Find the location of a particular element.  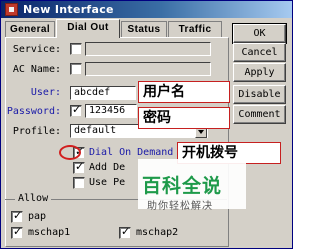

password-checkbox is located at coordinates (76, 110).